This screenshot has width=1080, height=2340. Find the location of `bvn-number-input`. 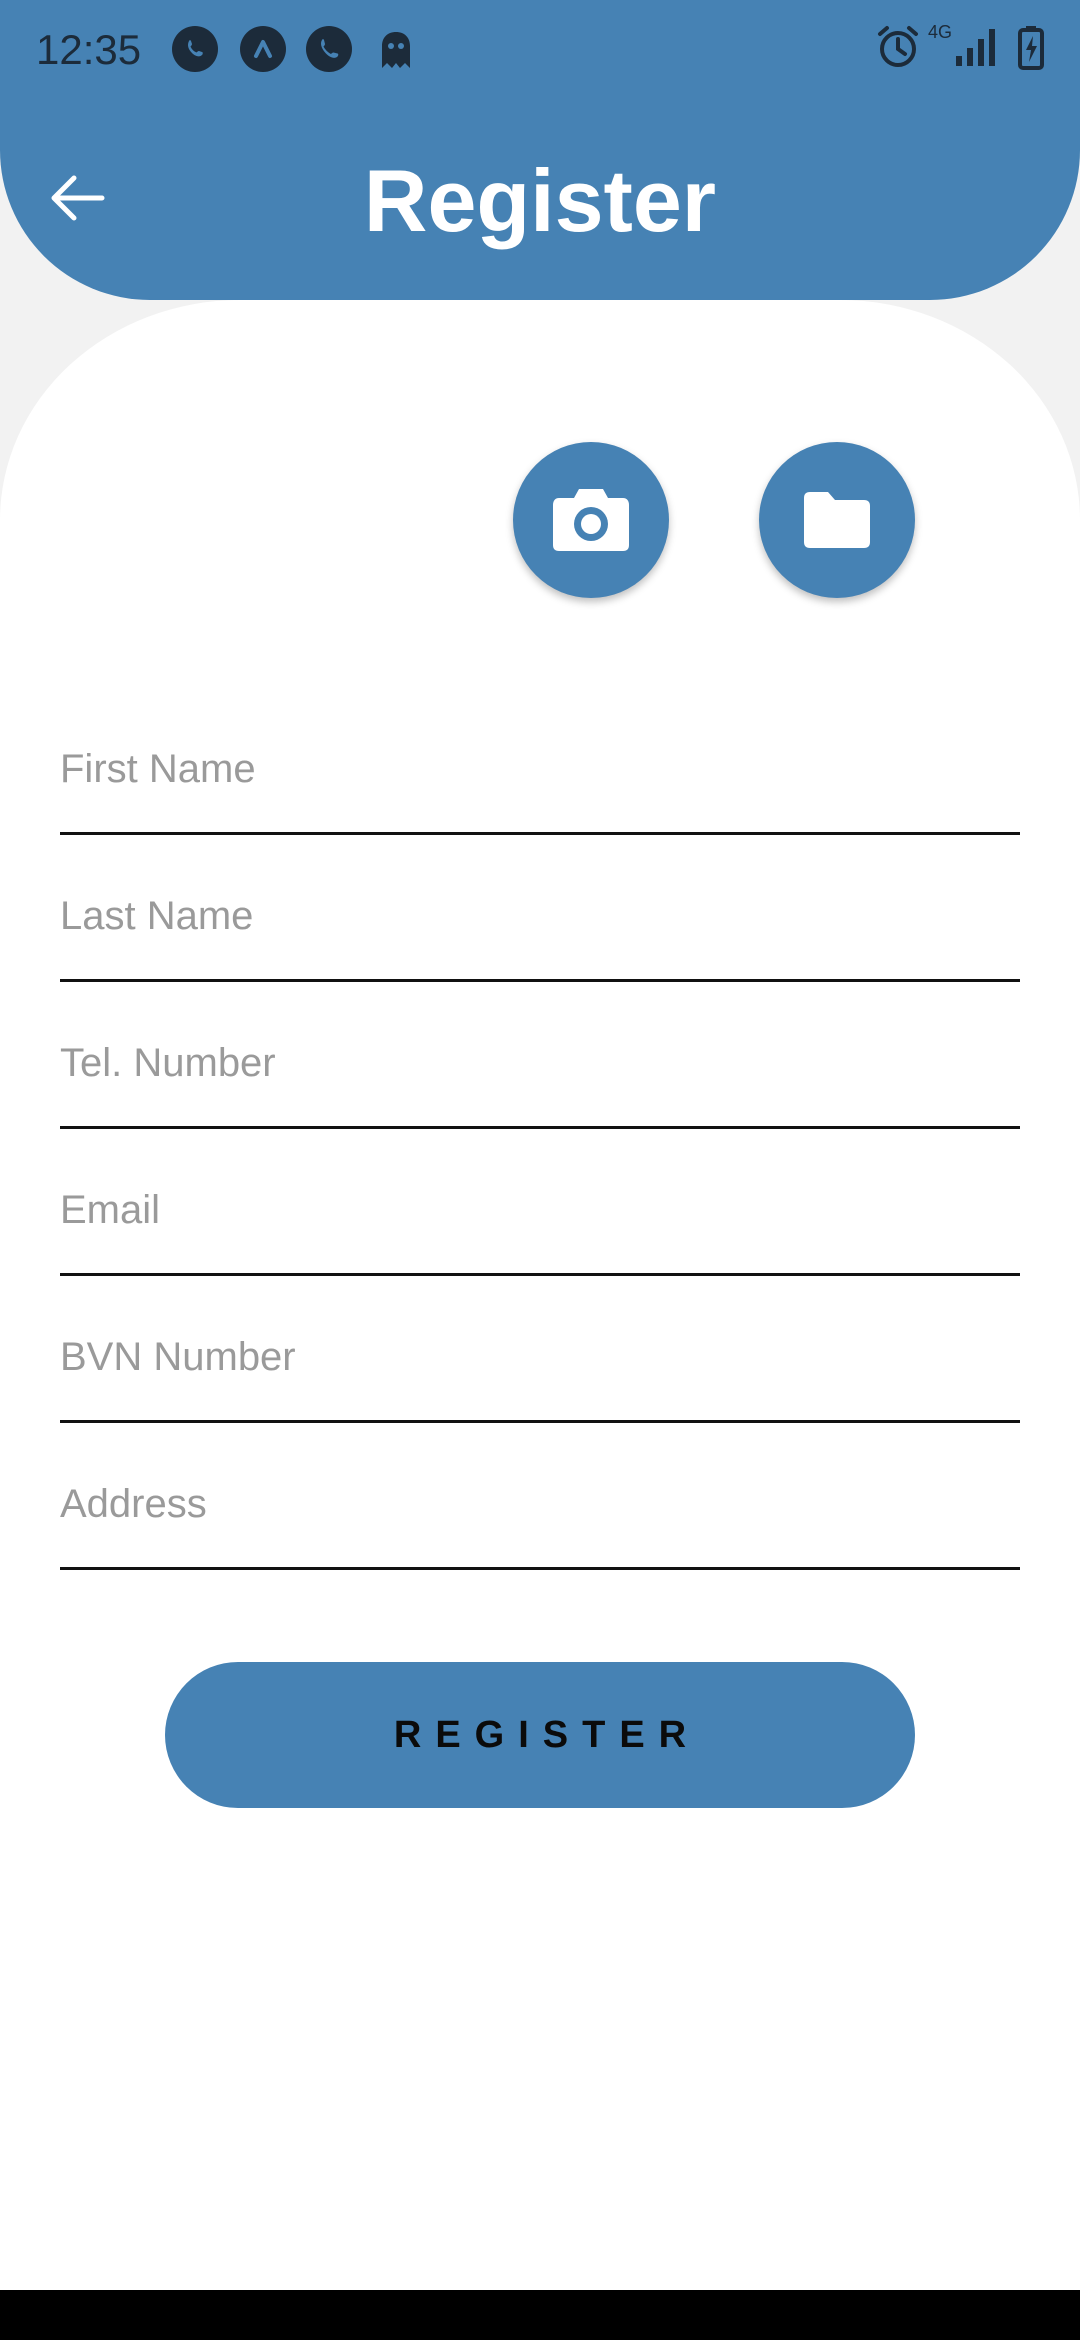

bvn-number-input is located at coordinates (540, 1357).